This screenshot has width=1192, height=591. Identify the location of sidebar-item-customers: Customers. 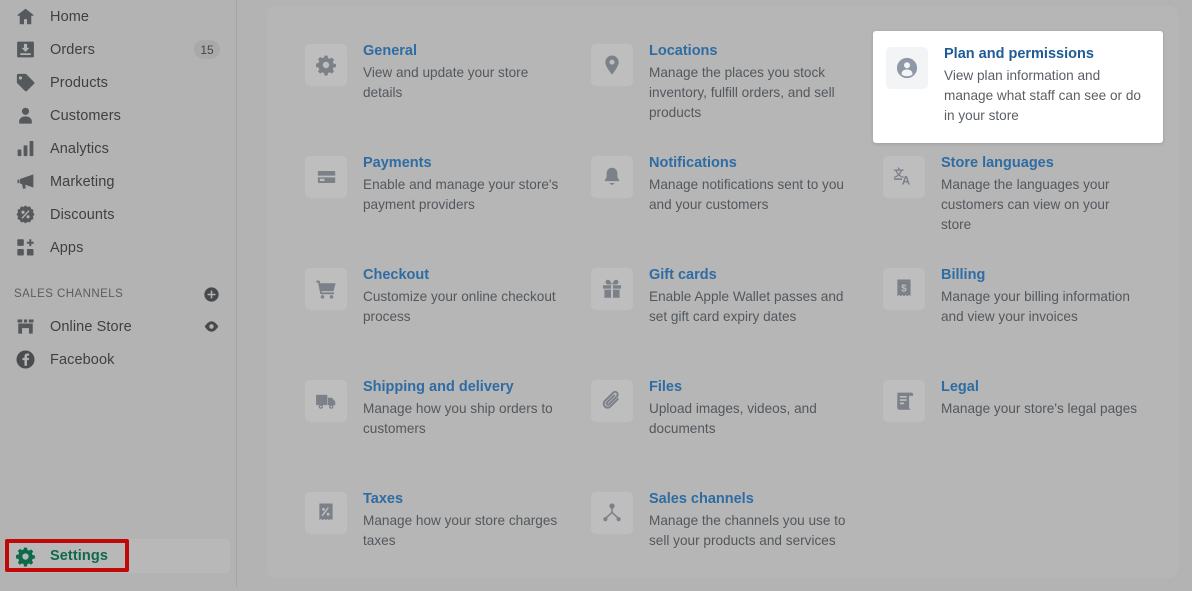
(118, 115).